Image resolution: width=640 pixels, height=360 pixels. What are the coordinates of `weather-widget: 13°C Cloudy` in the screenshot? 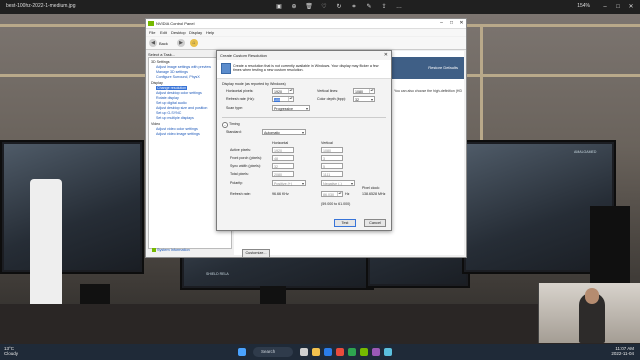 It's located at (11, 351).